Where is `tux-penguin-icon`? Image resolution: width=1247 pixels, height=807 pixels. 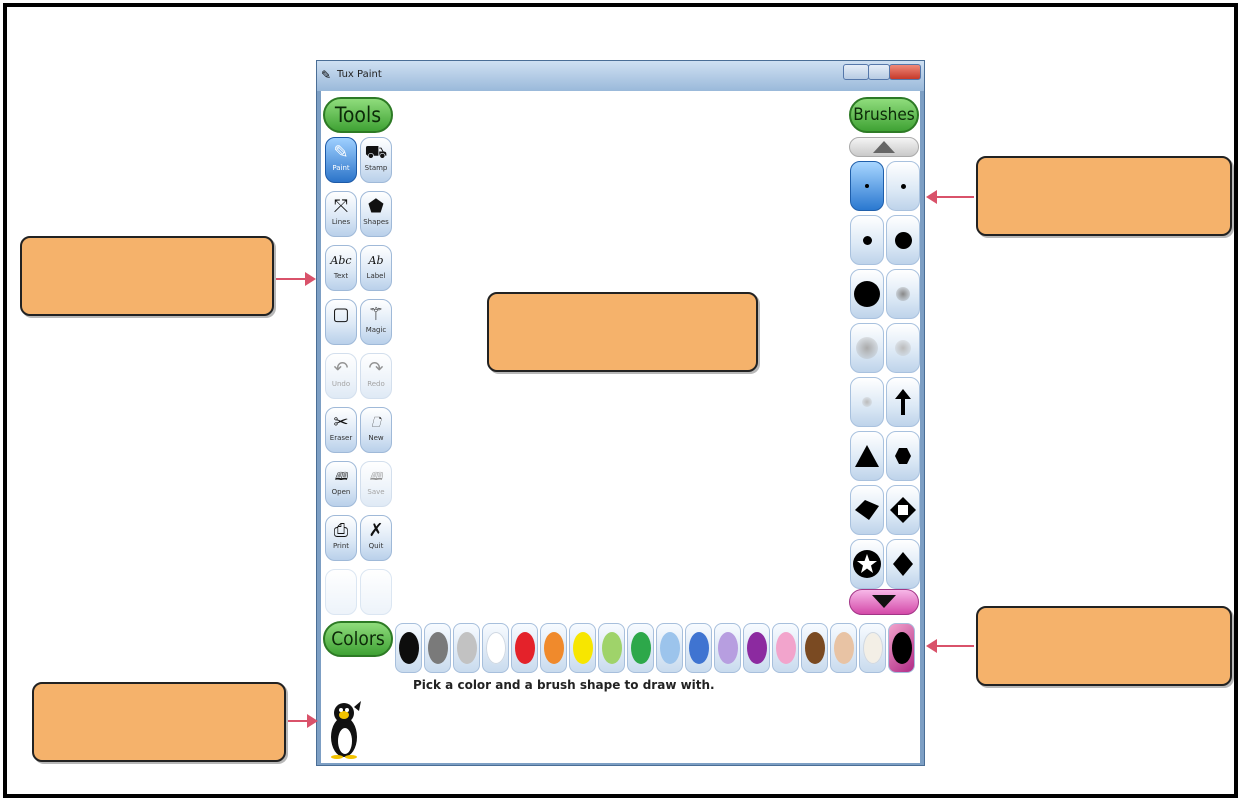 tux-penguin-icon is located at coordinates (345, 731).